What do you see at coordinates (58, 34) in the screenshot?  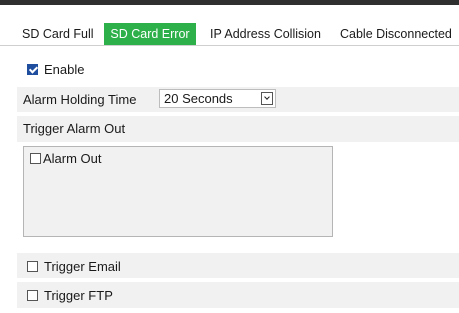 I see `tab-sd-card-full: SD Card Full` at bounding box center [58, 34].